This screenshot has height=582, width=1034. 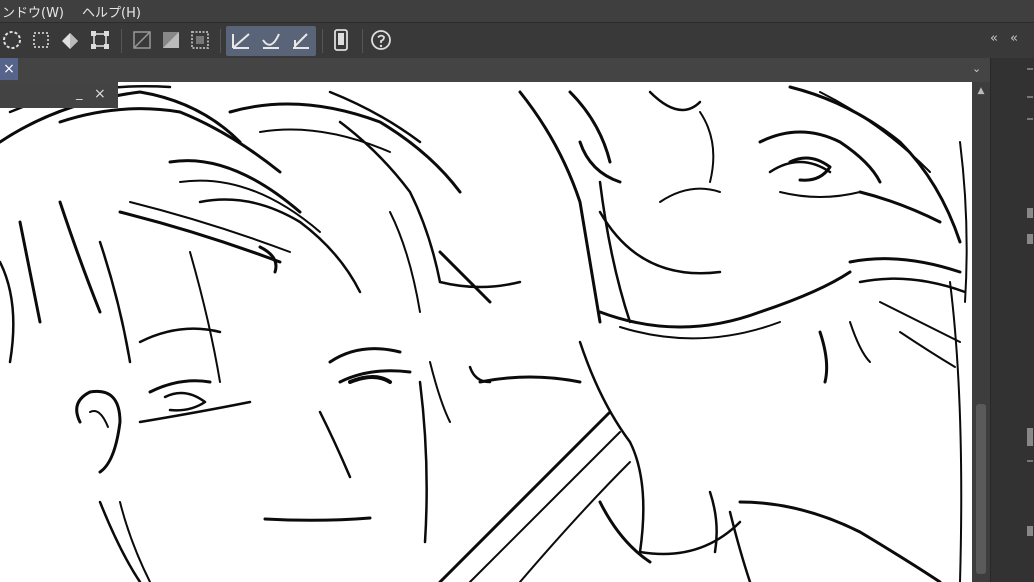 What do you see at coordinates (1012, 320) in the screenshot?
I see `right-dock-panel` at bounding box center [1012, 320].